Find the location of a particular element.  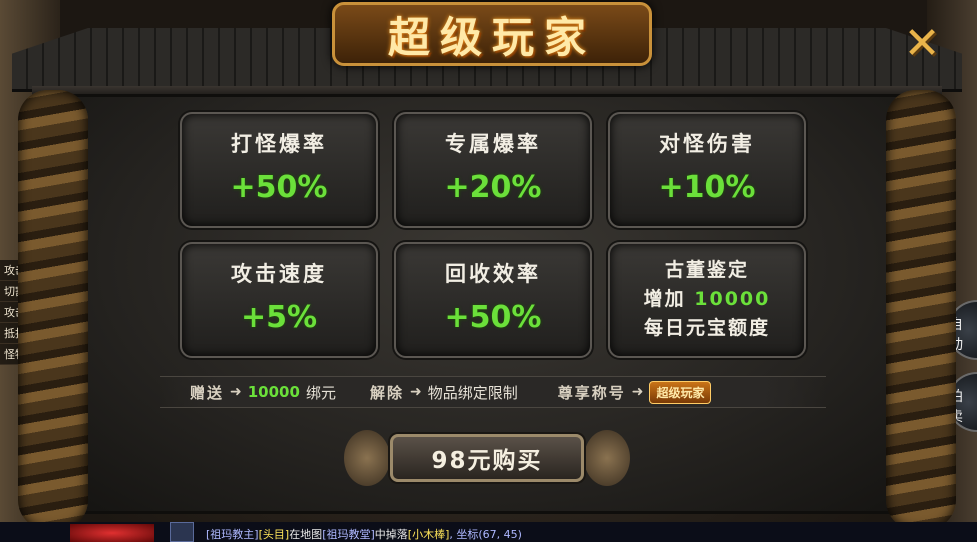

card-value: +10% is located at coordinates (707, 187).